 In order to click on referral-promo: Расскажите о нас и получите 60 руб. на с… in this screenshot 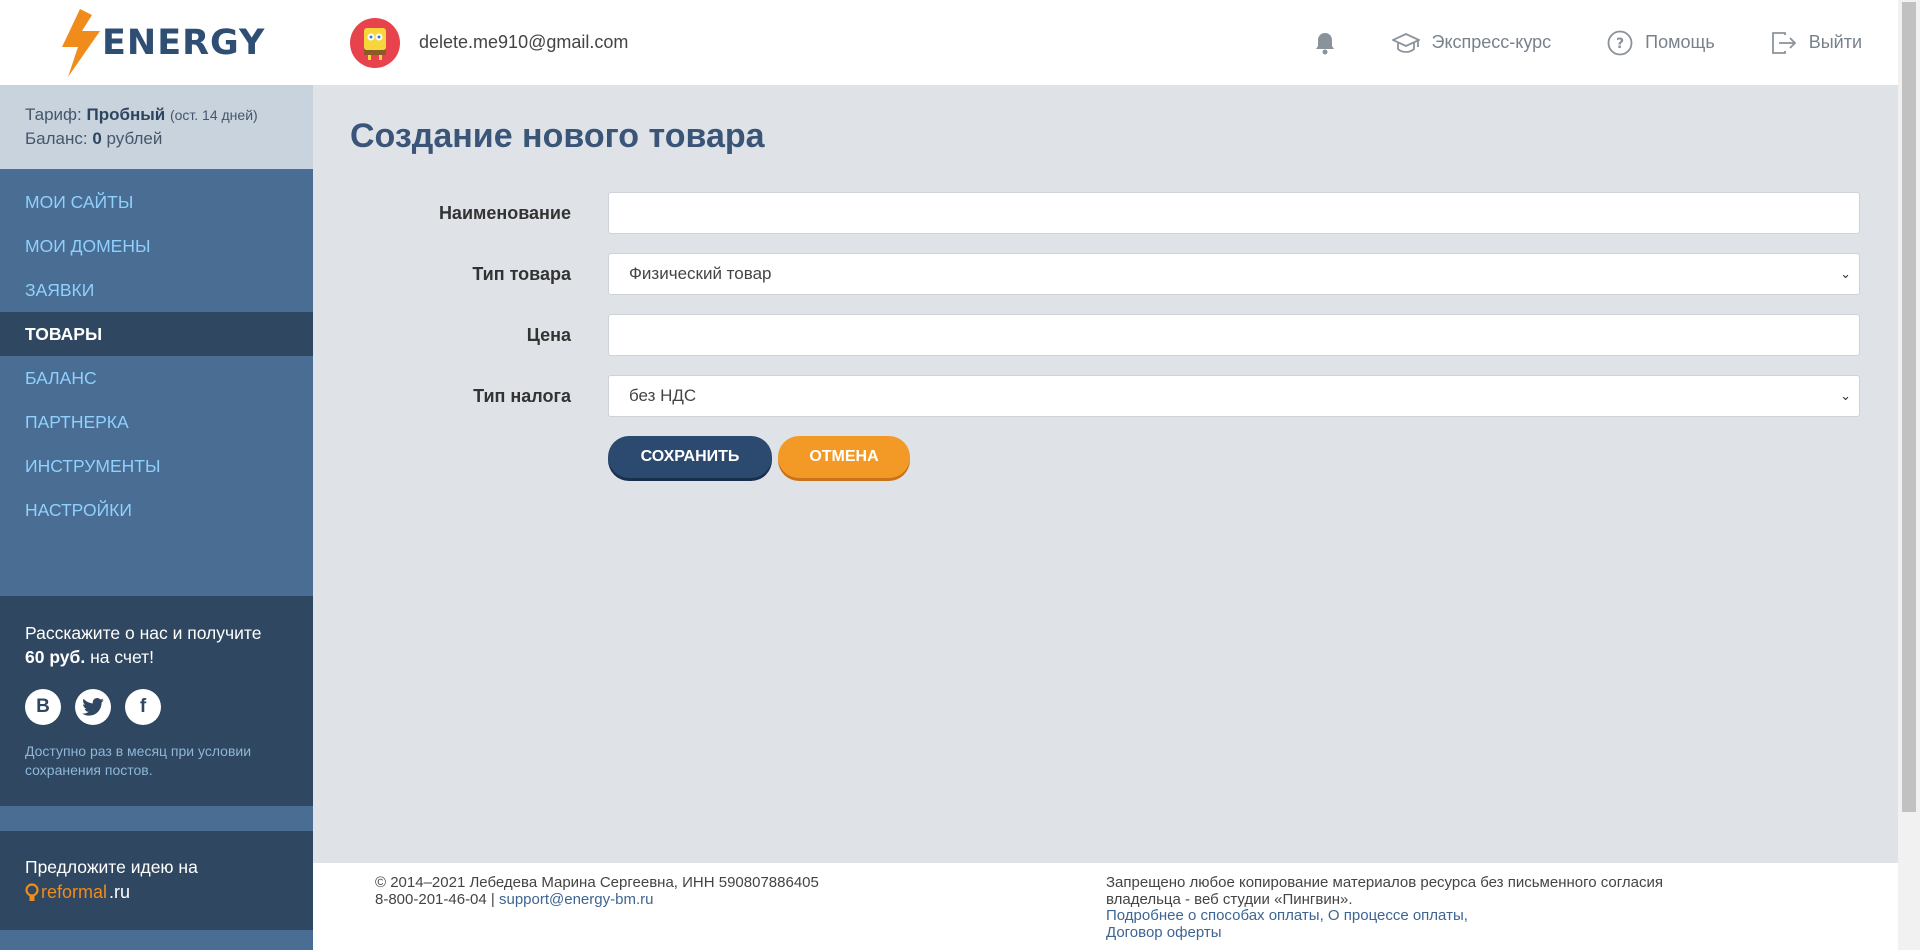, I will do `click(156, 701)`.